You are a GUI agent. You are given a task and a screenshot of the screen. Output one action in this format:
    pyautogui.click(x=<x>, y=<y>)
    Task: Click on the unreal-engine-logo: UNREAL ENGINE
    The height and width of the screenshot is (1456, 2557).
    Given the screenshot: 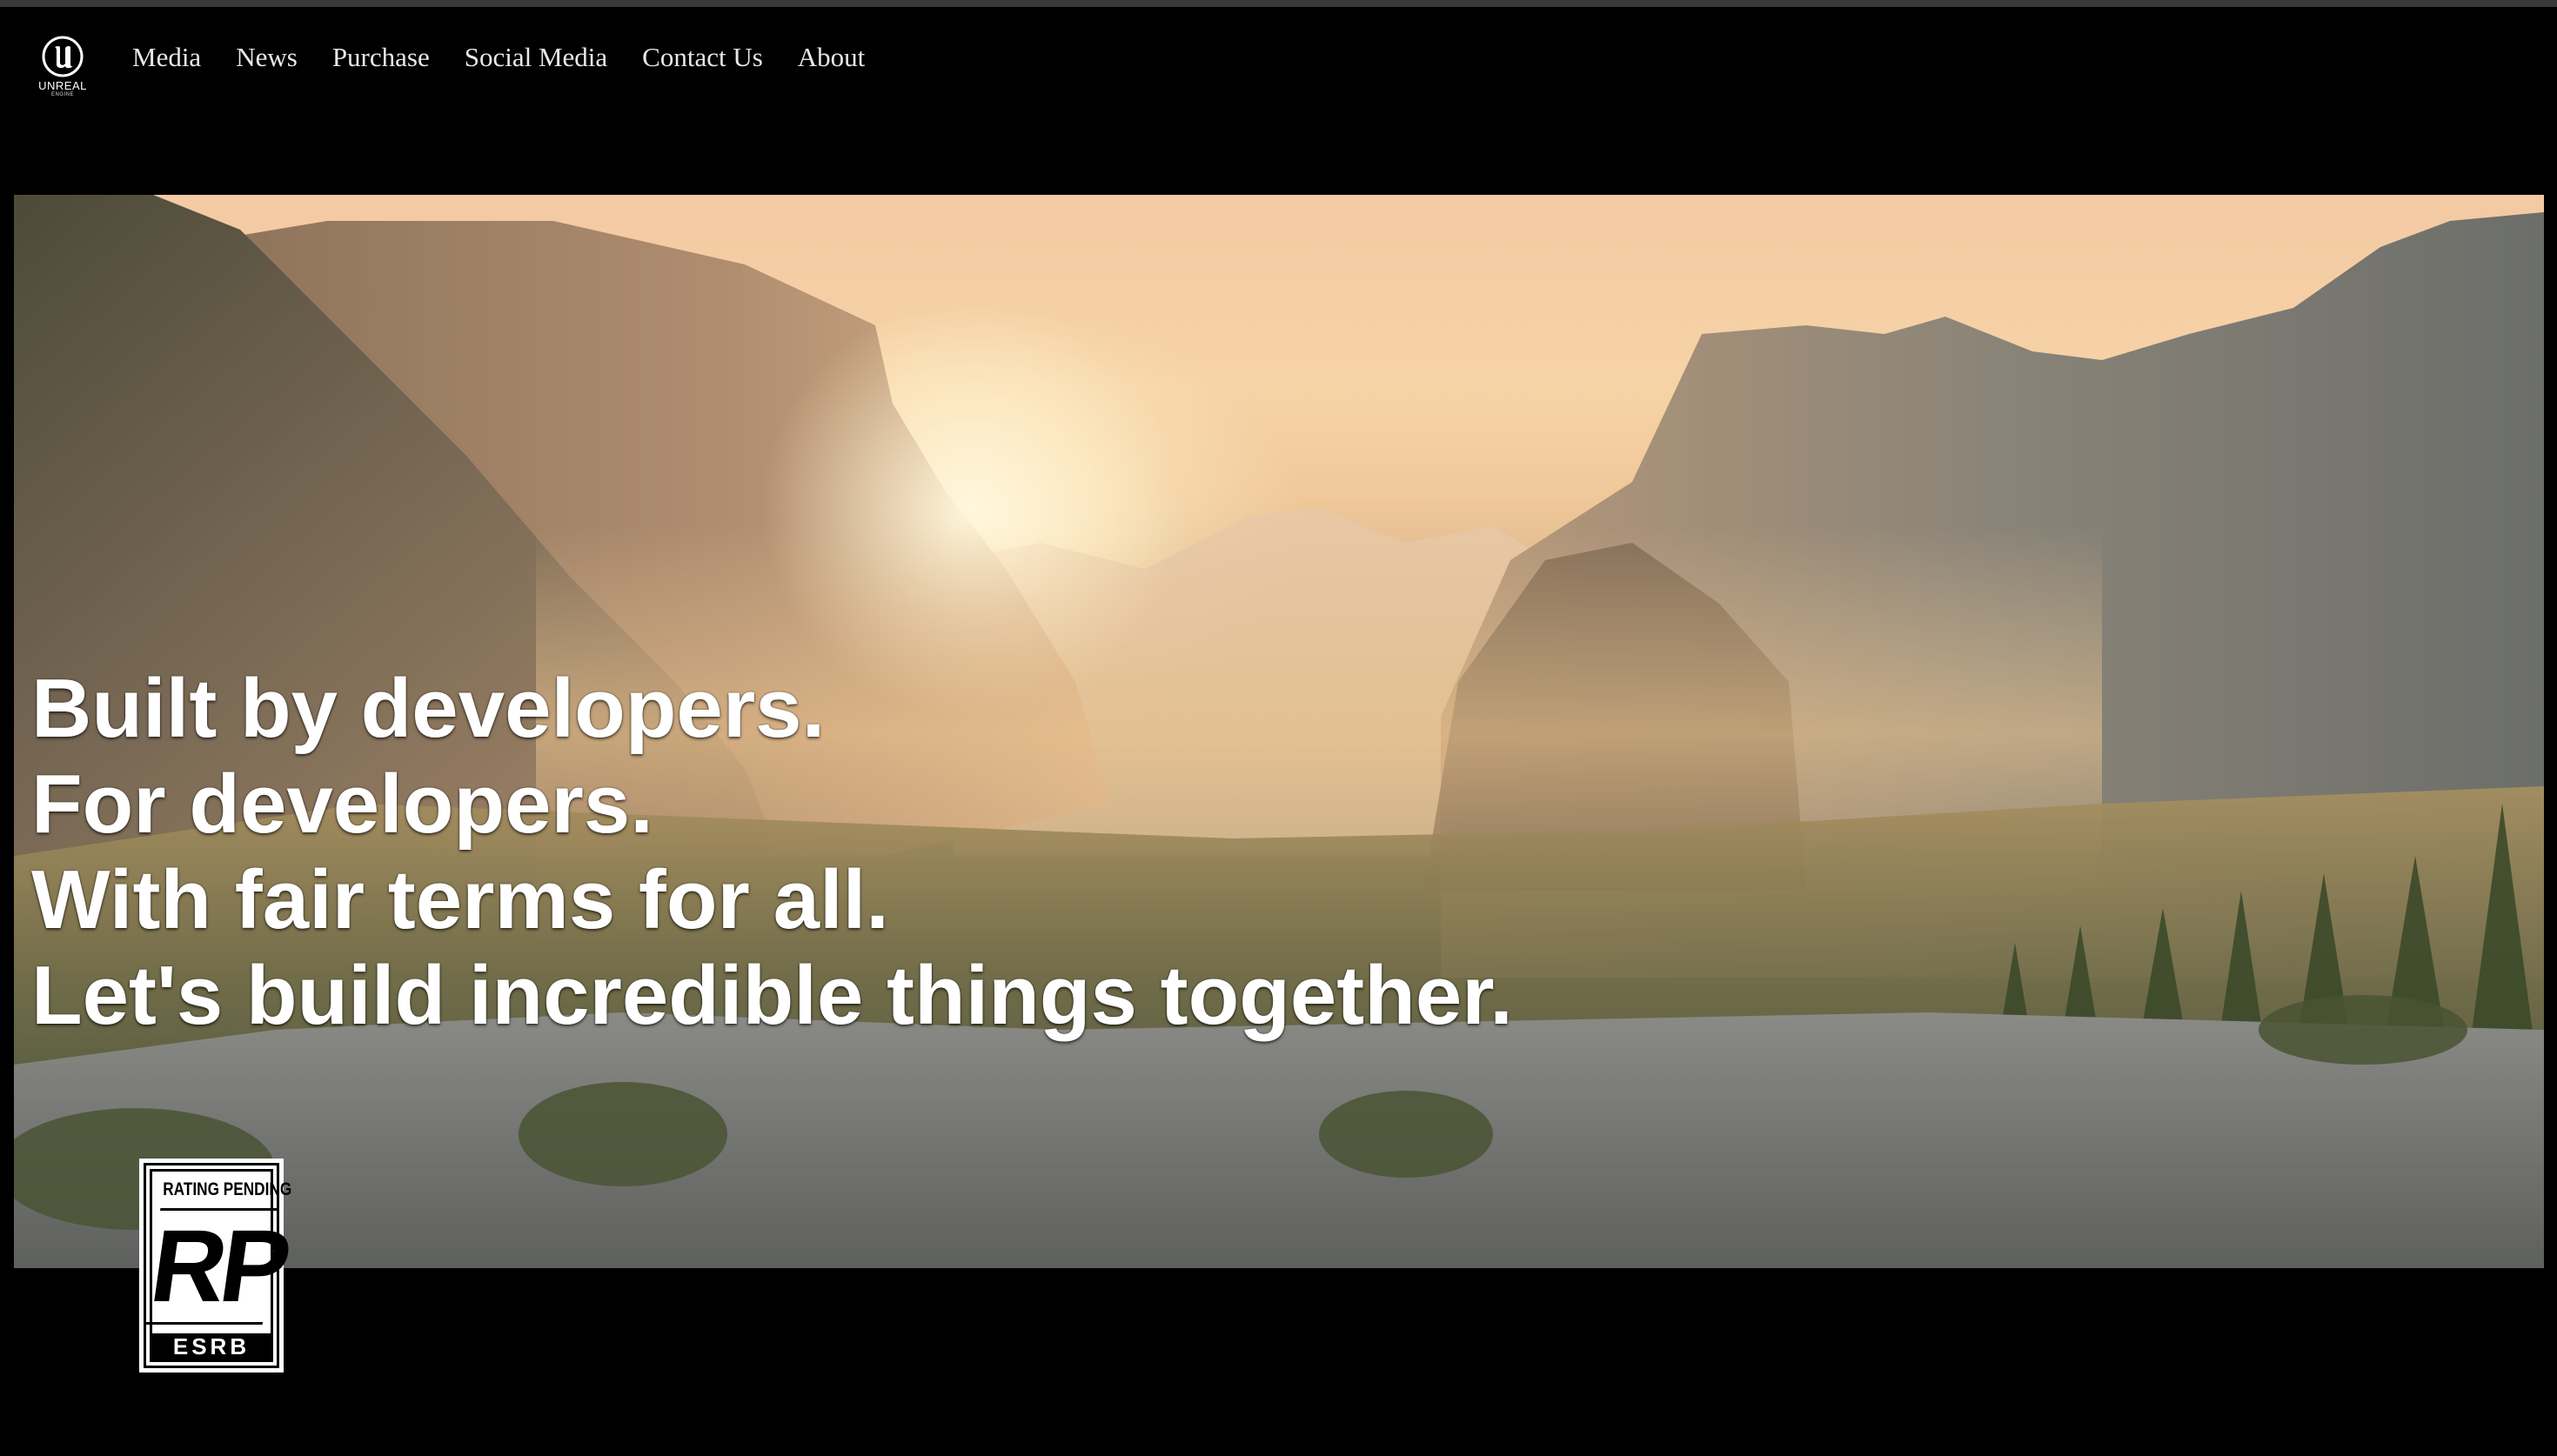 What is the action you would take?
    pyautogui.click(x=63, y=69)
    